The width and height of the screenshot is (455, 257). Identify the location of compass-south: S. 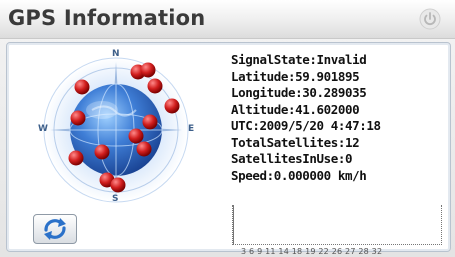
(115, 199).